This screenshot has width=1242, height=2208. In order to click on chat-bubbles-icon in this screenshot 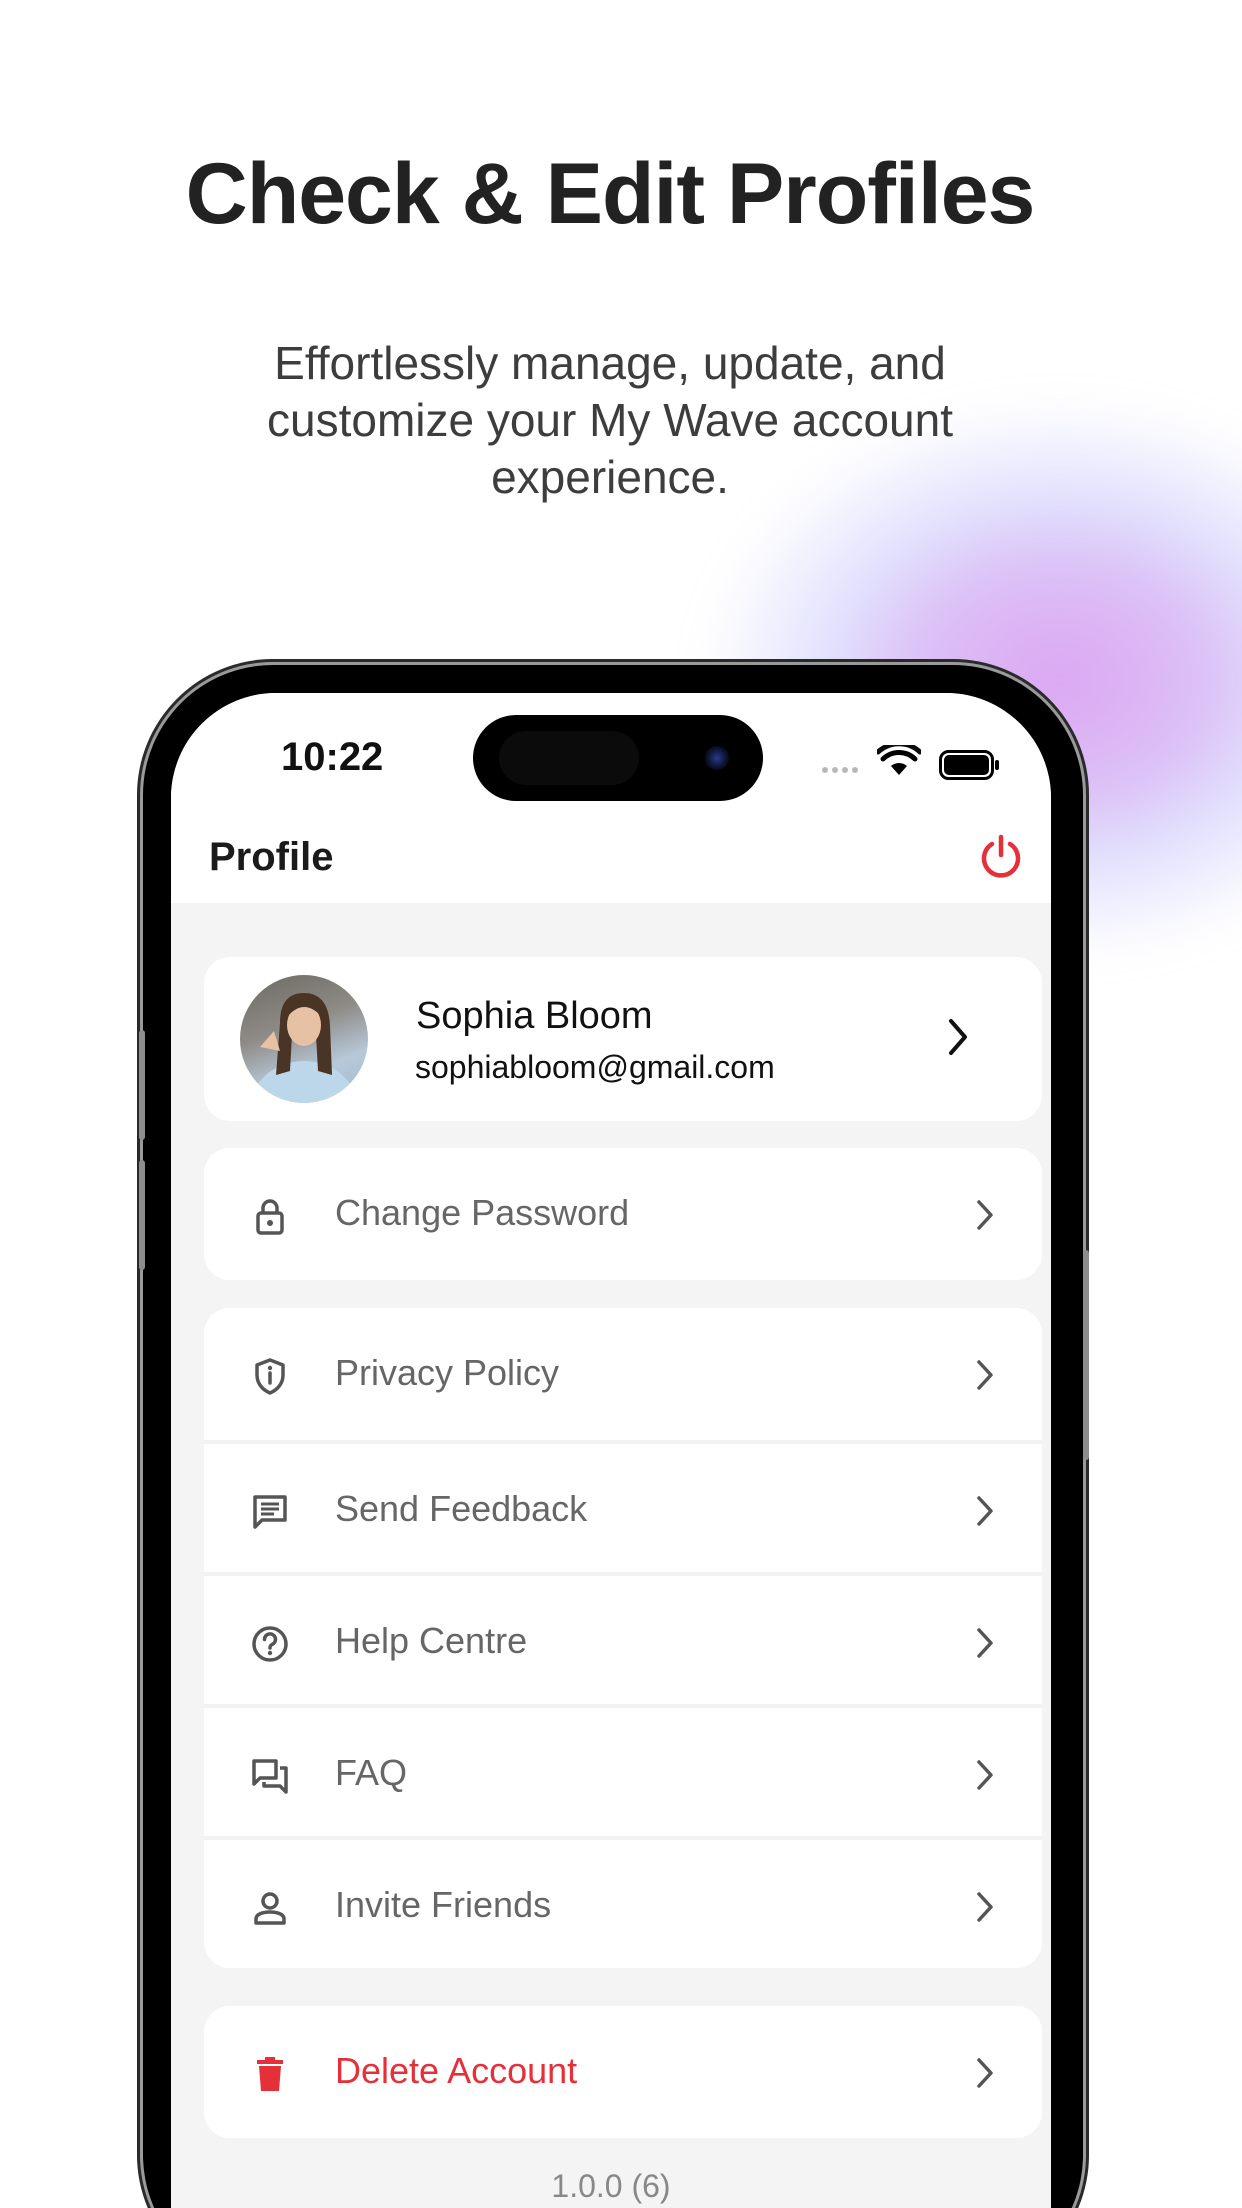, I will do `click(270, 1776)`.